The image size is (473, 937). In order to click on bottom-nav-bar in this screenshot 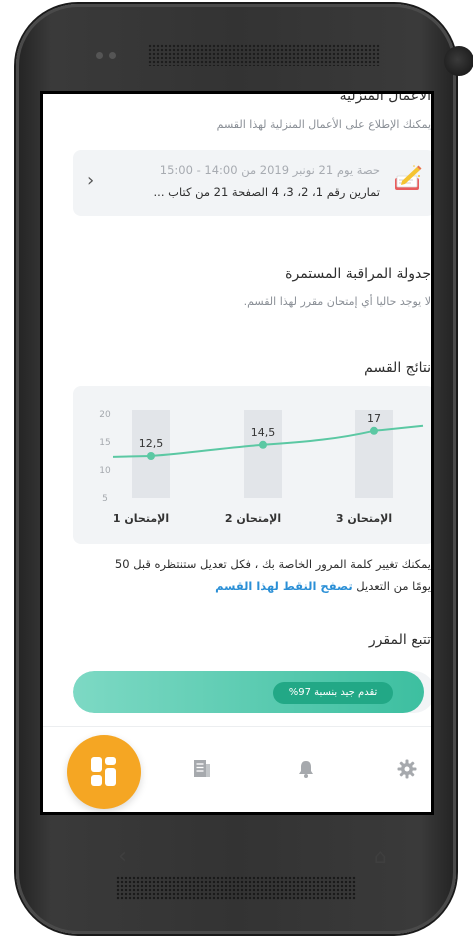, I will do `click(237, 769)`.